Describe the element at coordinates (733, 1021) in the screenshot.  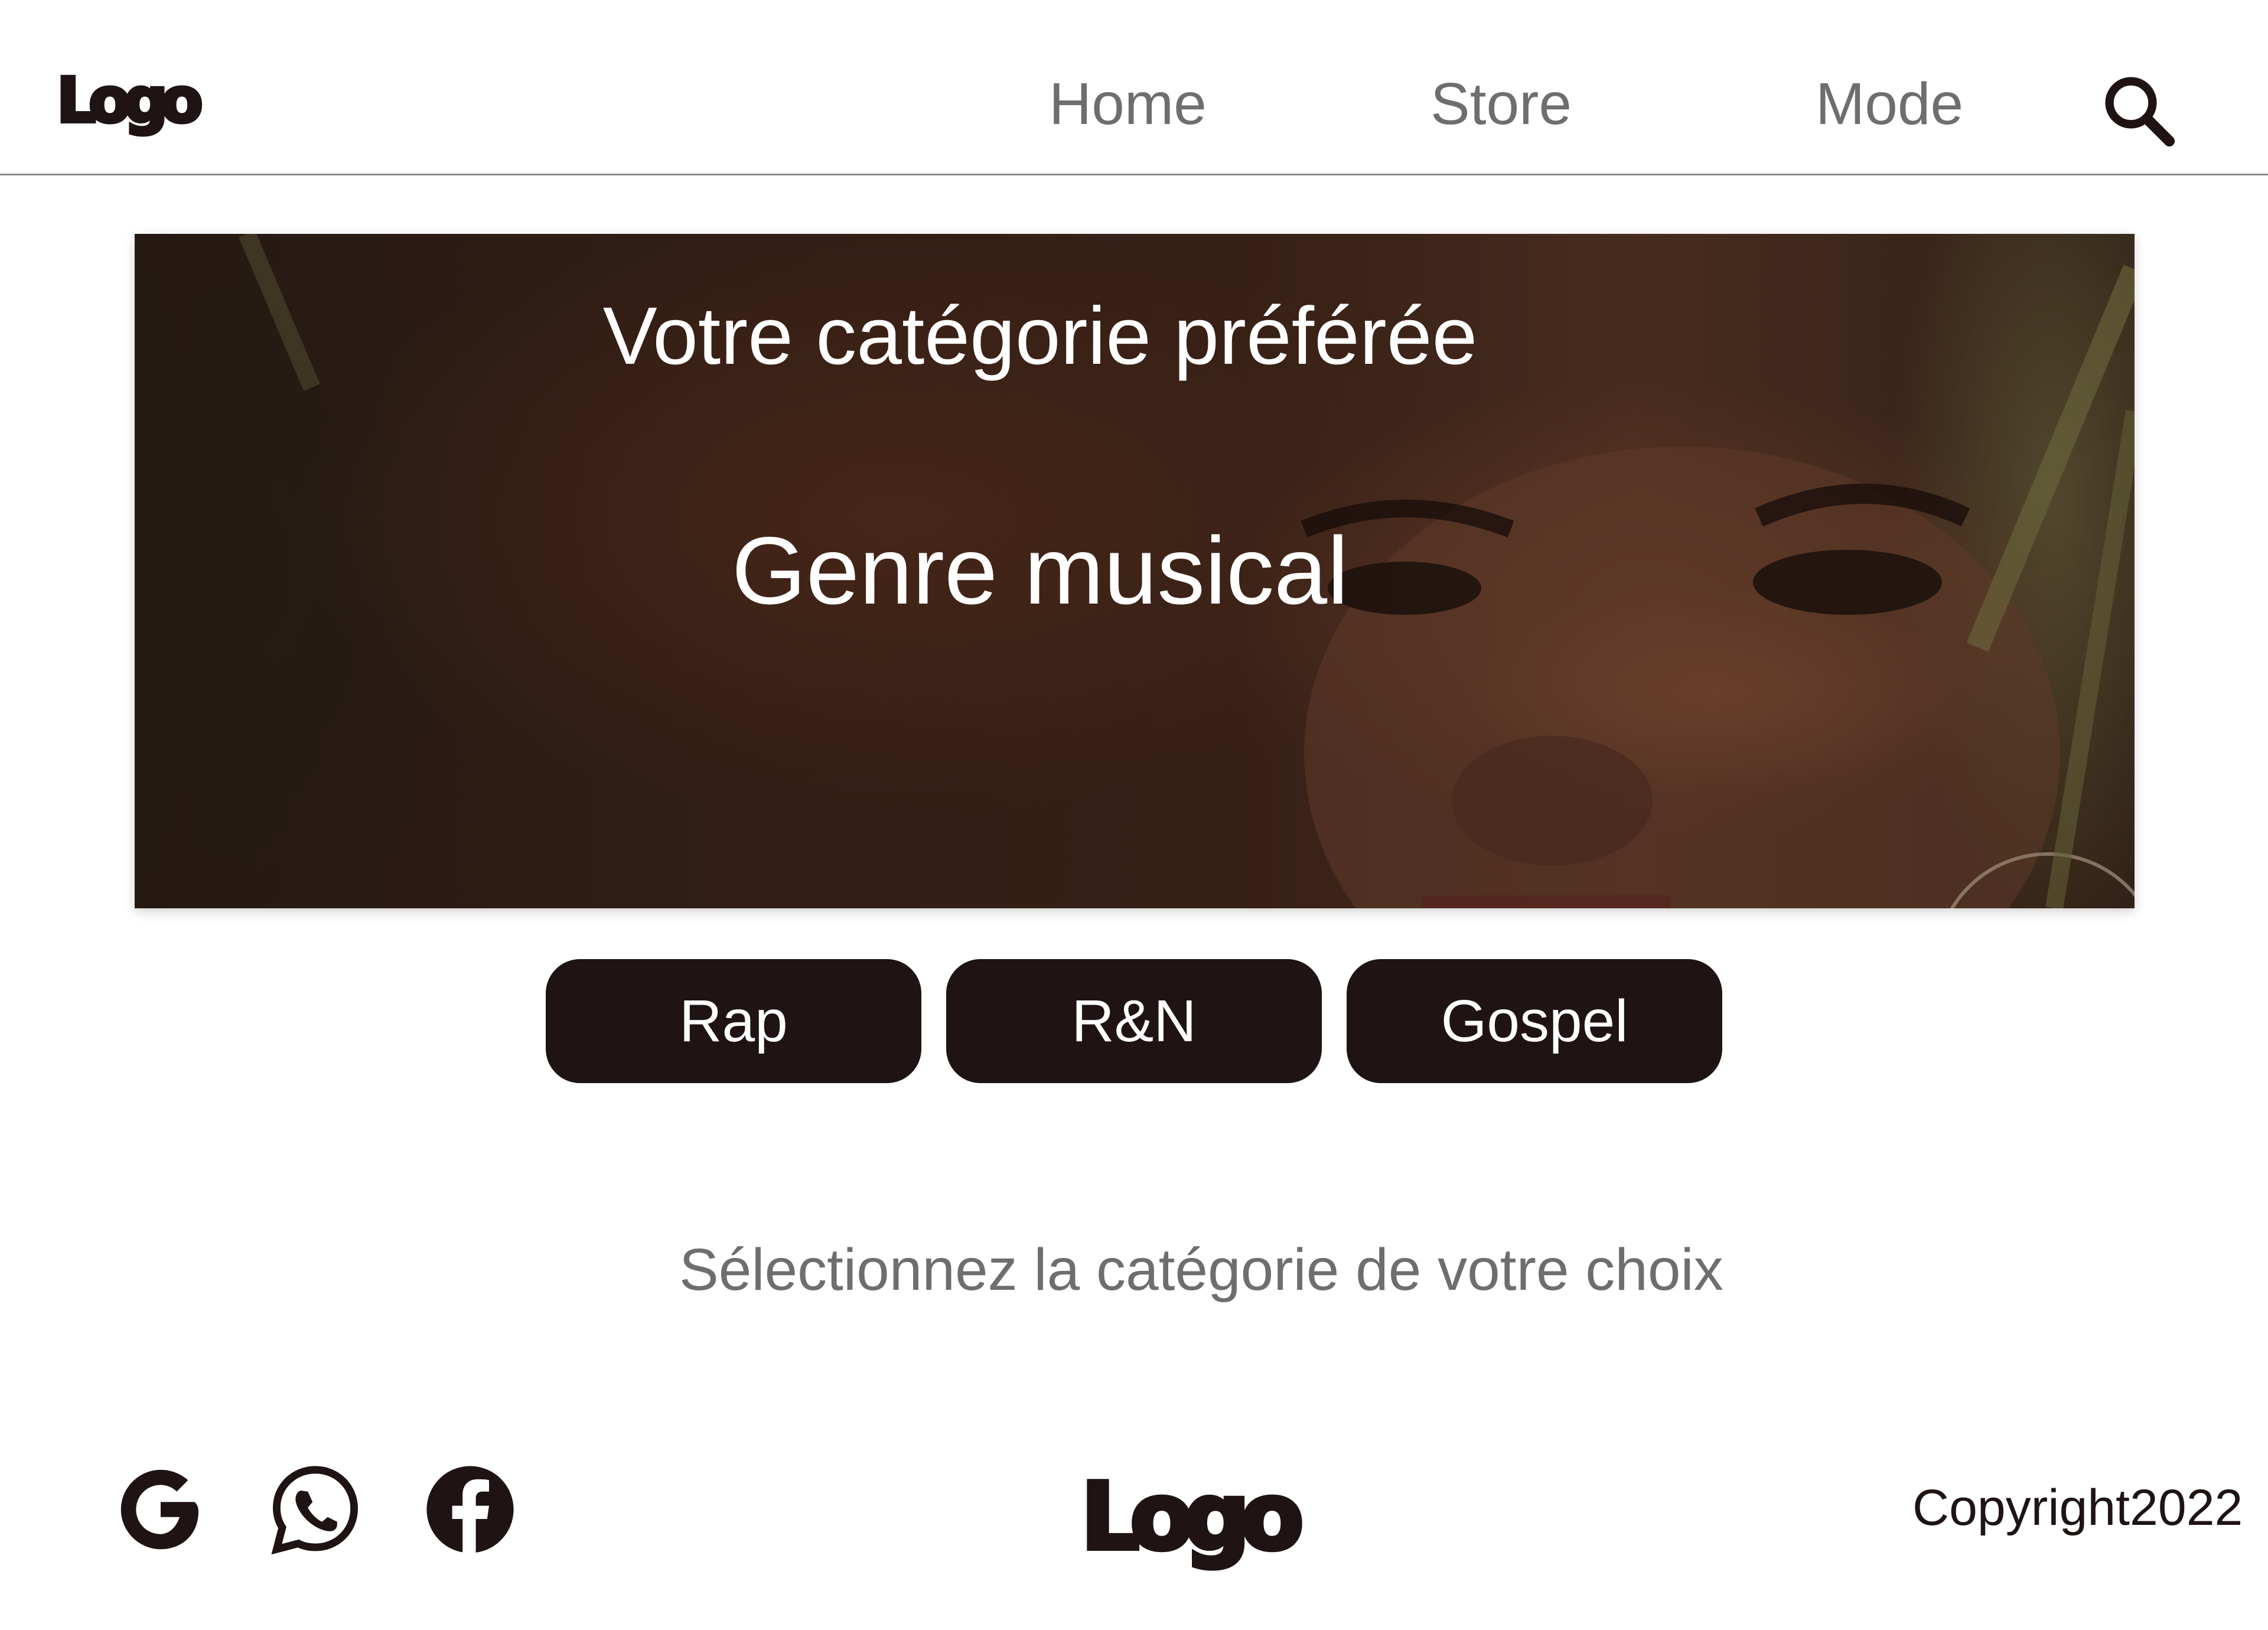
I see `rap-button: Rap` at that location.